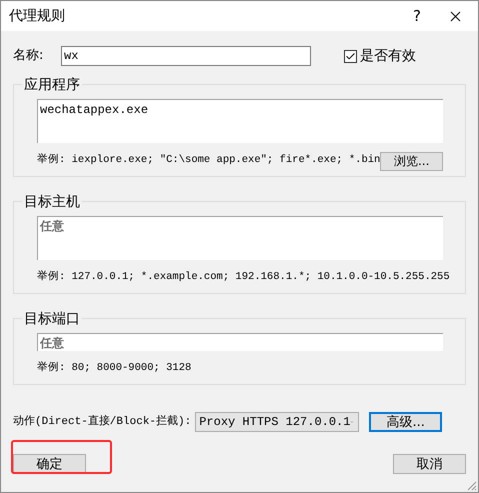 This screenshot has height=493, width=479. What do you see at coordinates (102, 422) in the screenshot?
I see `action-label: 动作(Direct-直接/Block-拦截):` at bounding box center [102, 422].